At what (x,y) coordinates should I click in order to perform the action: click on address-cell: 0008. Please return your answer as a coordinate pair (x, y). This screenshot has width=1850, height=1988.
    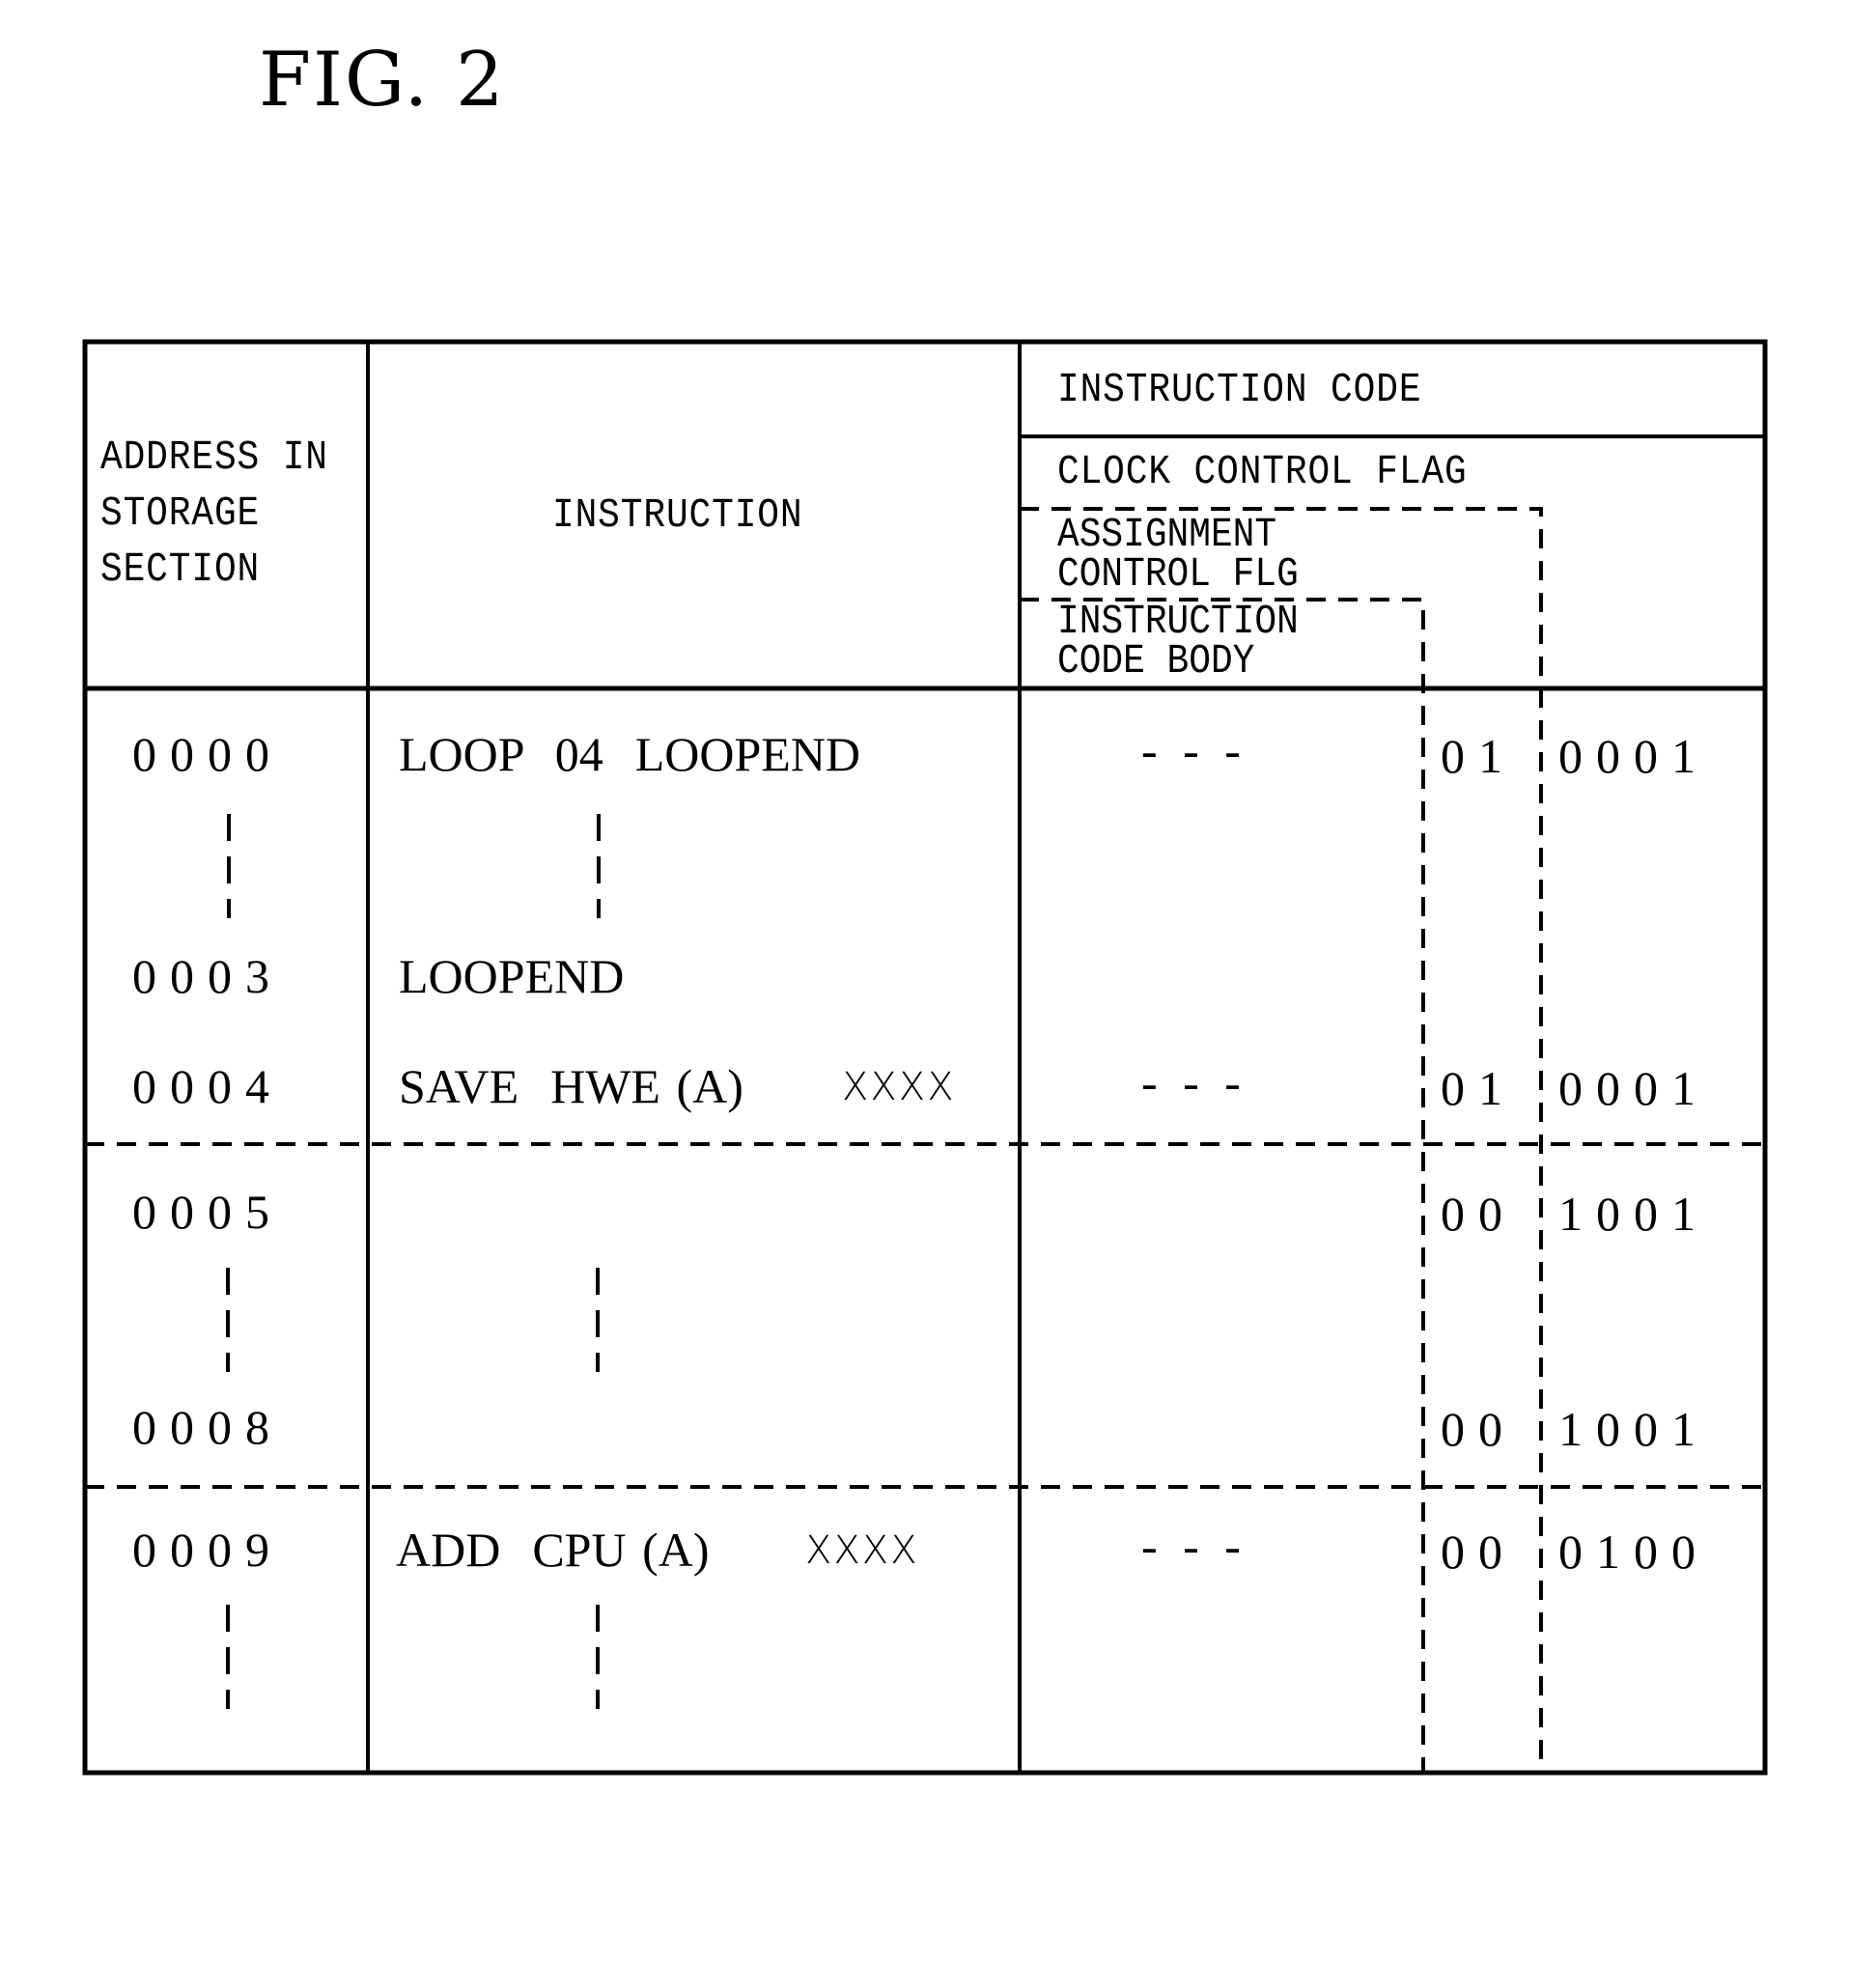
    Looking at the image, I should click on (208, 1427).